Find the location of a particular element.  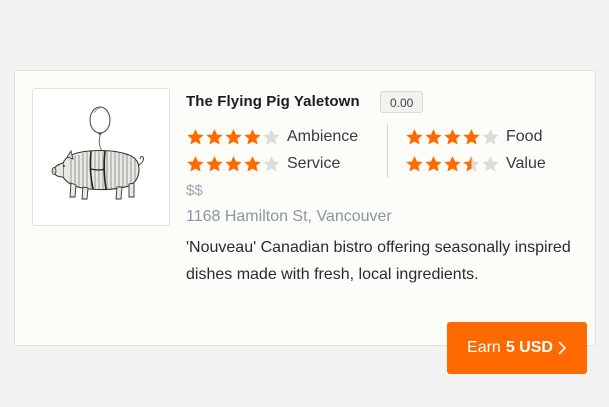

rating-value: Value is located at coordinates (475, 164).